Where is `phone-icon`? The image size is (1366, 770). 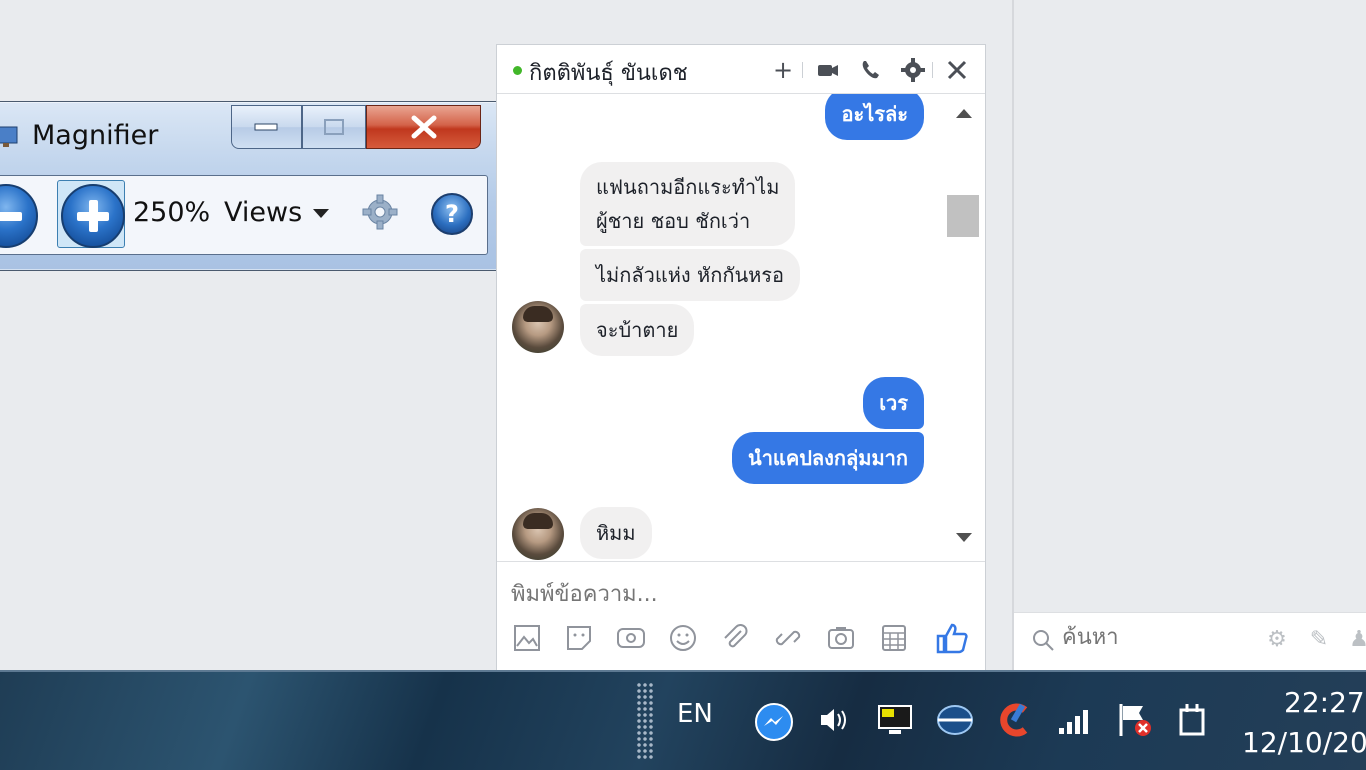
phone-icon is located at coordinates (870, 70).